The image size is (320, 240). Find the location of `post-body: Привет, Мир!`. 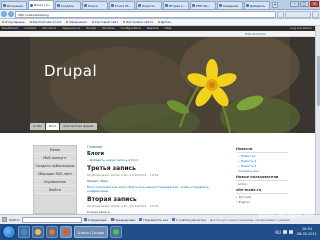

post-body: Привет, Мир! is located at coordinates (98, 181).